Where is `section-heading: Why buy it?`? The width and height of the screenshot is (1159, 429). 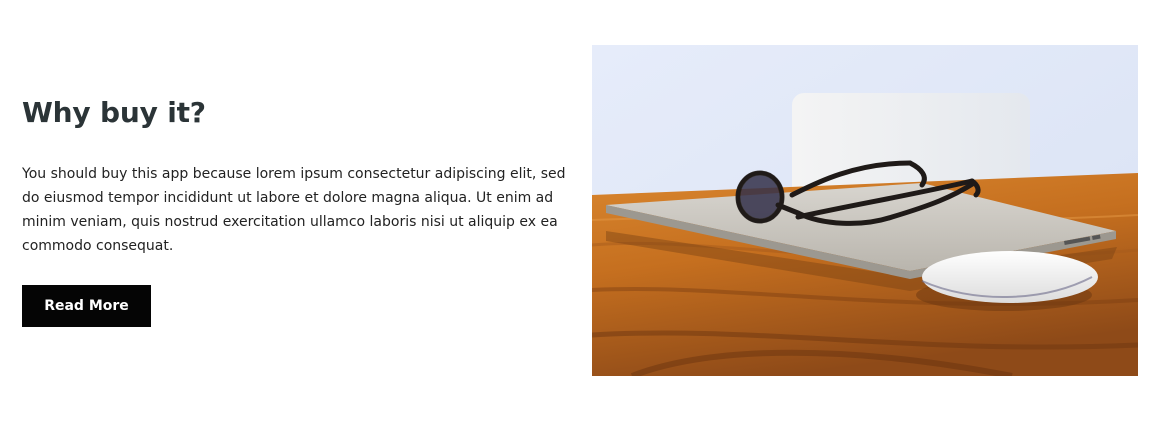 section-heading: Why buy it? is located at coordinates (114, 112).